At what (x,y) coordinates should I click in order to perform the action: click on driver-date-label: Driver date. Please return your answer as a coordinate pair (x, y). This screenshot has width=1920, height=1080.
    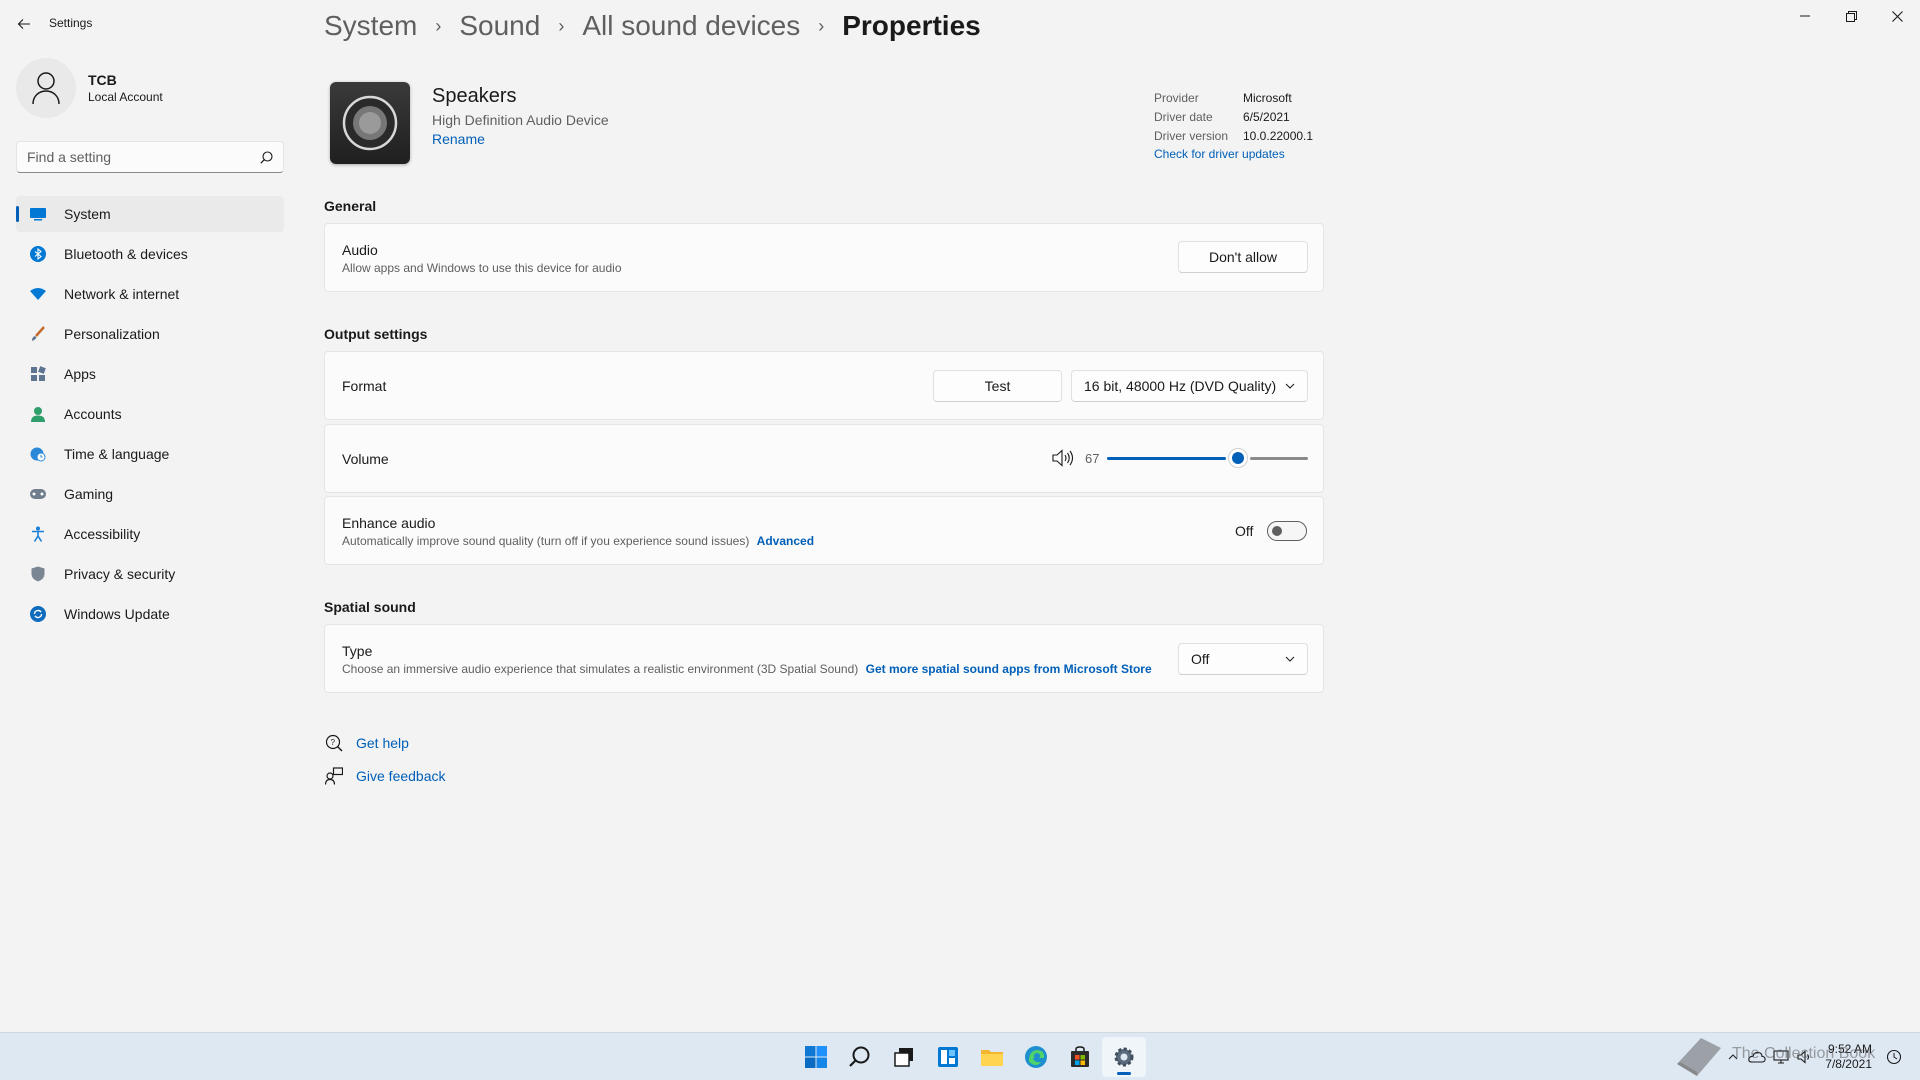
    Looking at the image, I should click on (1183, 116).